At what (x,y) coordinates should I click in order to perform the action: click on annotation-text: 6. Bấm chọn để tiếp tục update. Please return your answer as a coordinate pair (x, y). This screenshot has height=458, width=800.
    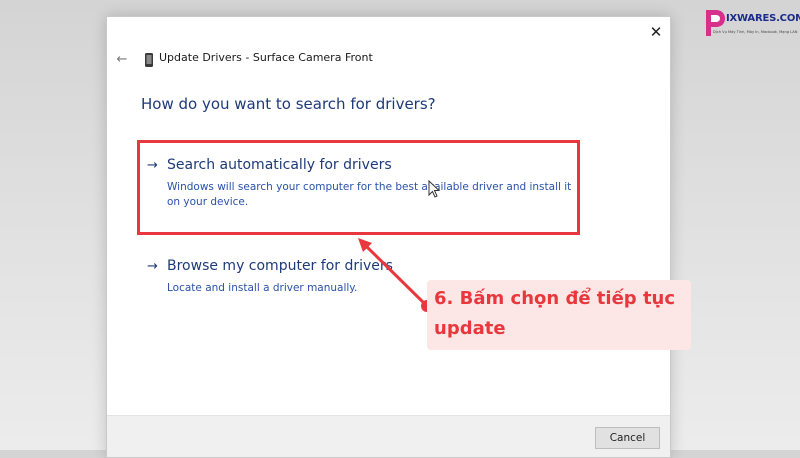
    Looking at the image, I should click on (555, 313).